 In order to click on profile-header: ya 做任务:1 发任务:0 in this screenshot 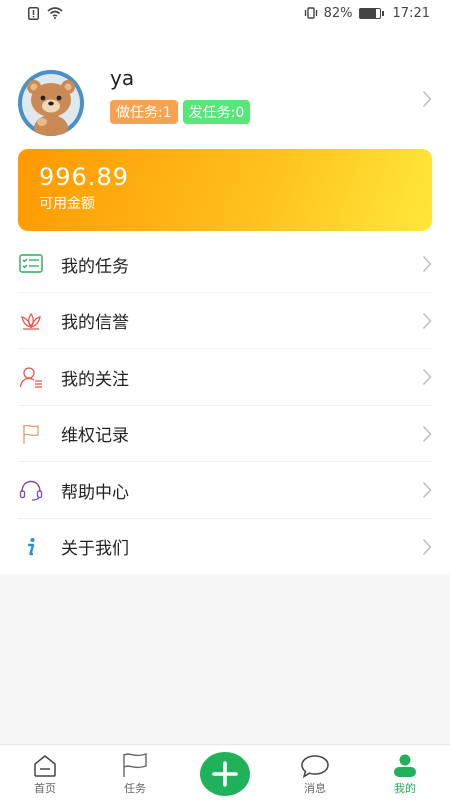, I will do `click(225, 106)`.